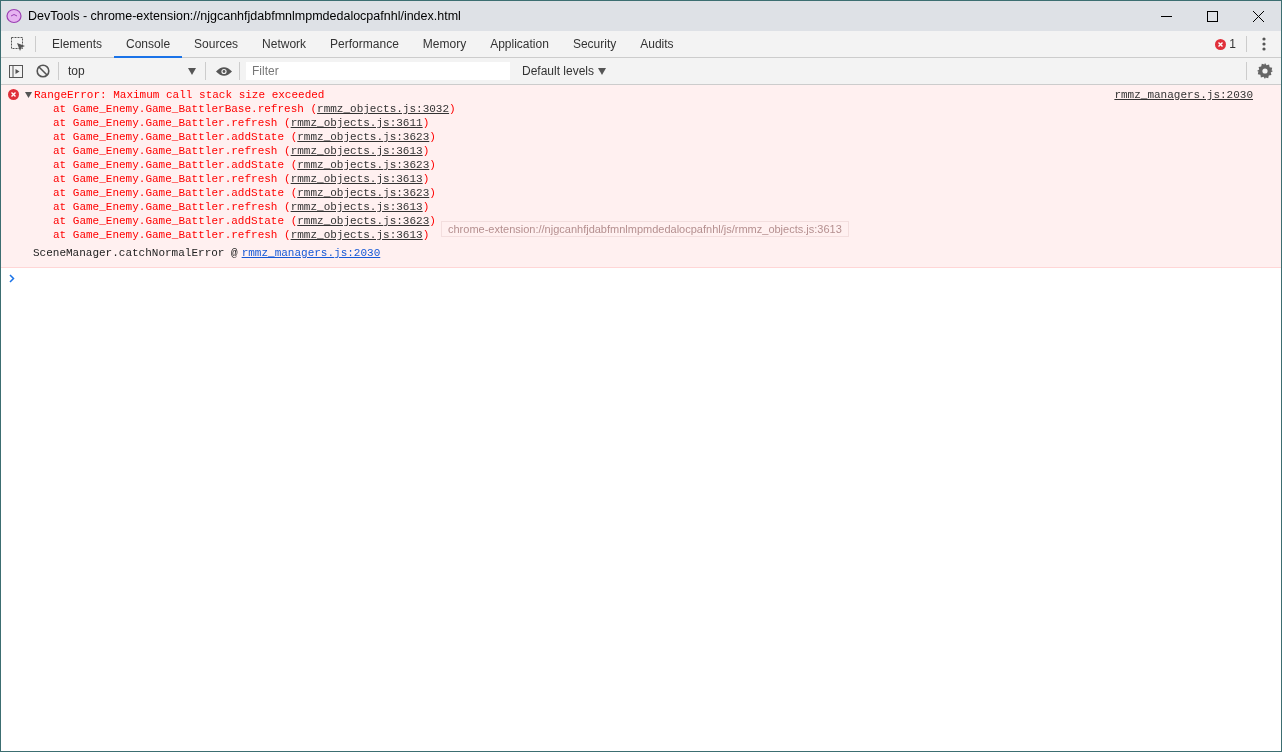 The image size is (1282, 752). What do you see at coordinates (1265, 71) in the screenshot?
I see `settings-icon` at bounding box center [1265, 71].